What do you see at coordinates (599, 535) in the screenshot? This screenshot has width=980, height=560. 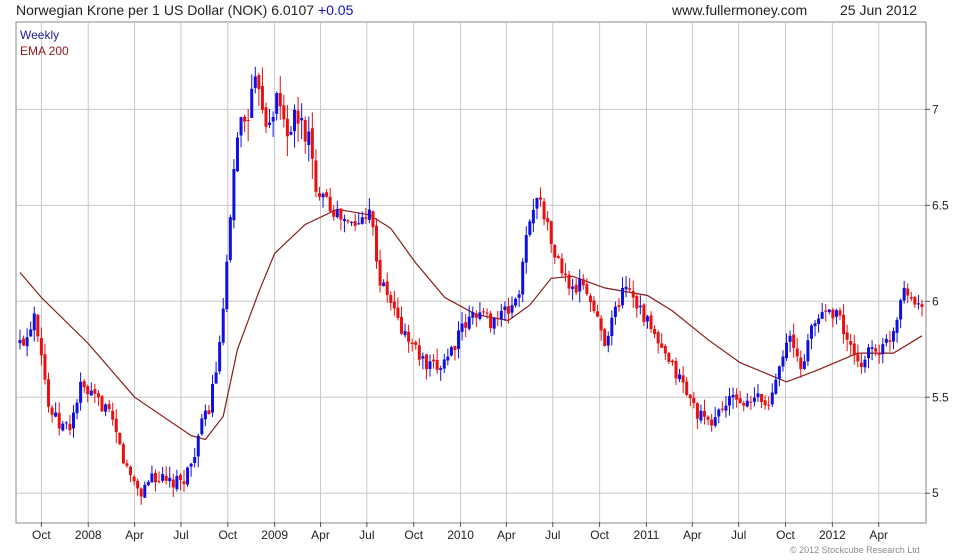 I see `x-tick-label: Oct` at bounding box center [599, 535].